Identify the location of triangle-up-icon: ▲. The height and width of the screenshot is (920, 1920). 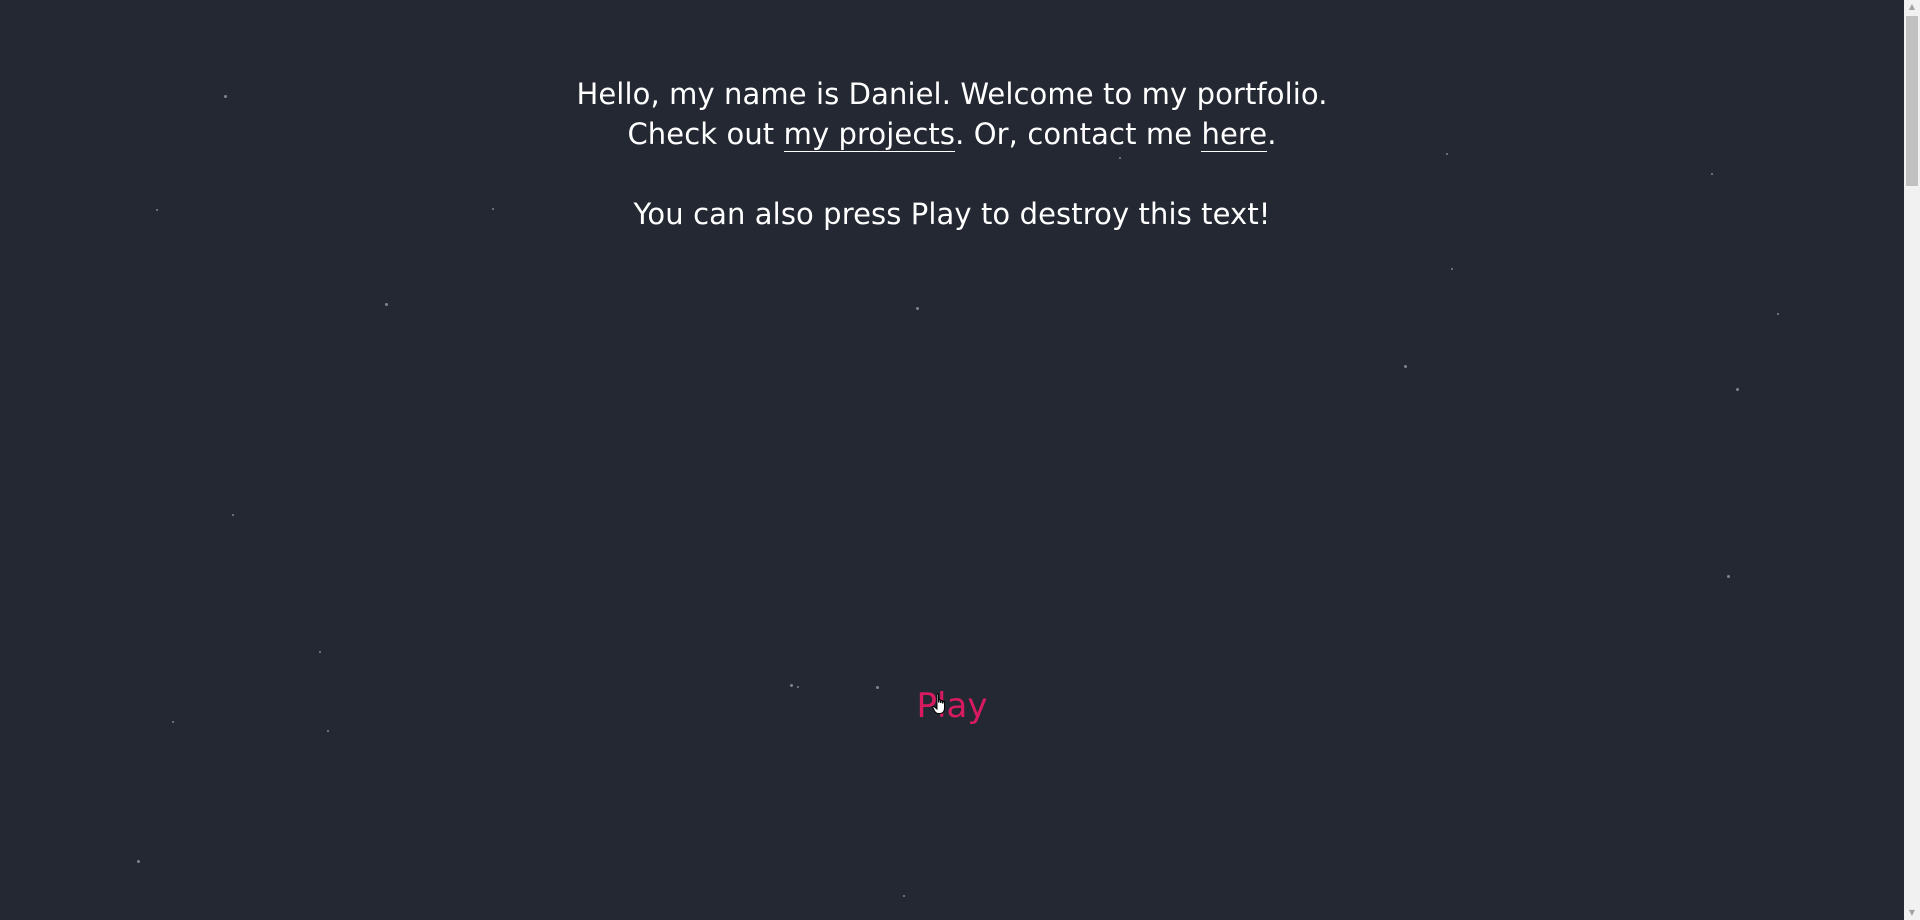
(1912, 6).